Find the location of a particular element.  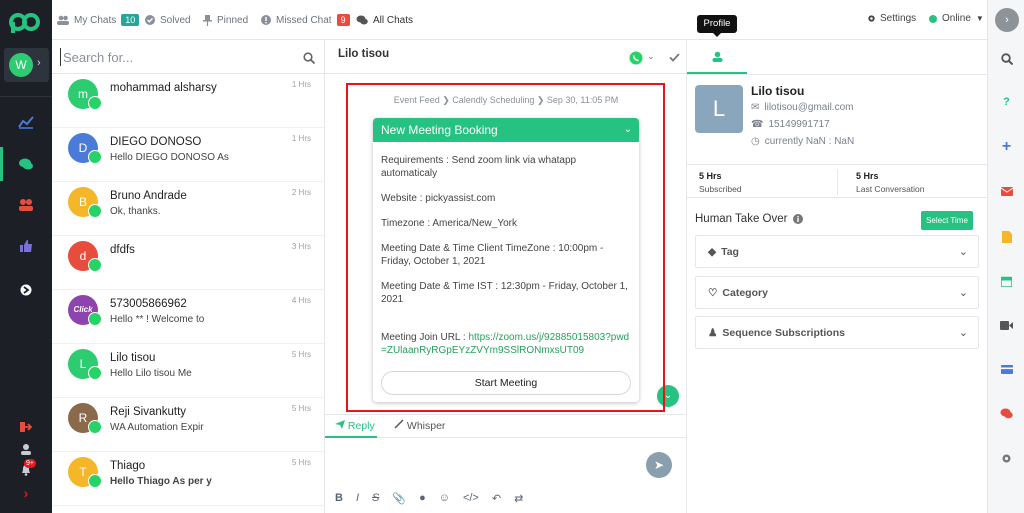

users-icon is located at coordinates (26, 205).